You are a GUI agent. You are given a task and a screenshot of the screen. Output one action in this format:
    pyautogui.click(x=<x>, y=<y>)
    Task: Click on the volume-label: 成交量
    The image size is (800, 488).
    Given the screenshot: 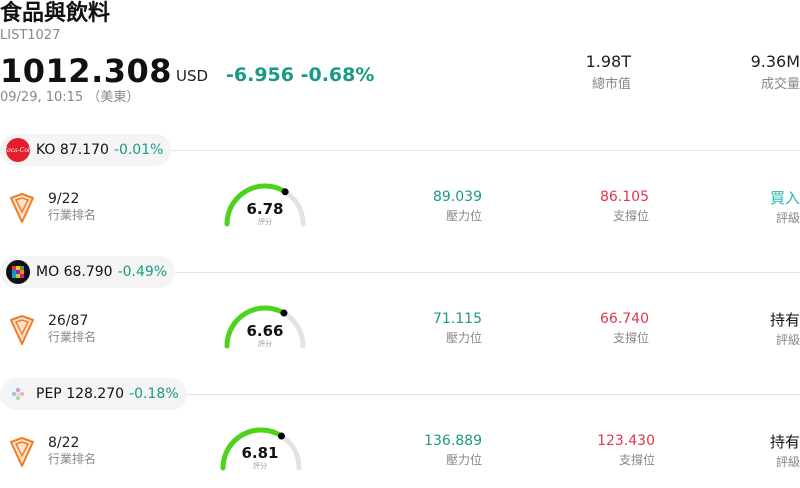 What is the action you would take?
    pyautogui.click(x=780, y=84)
    